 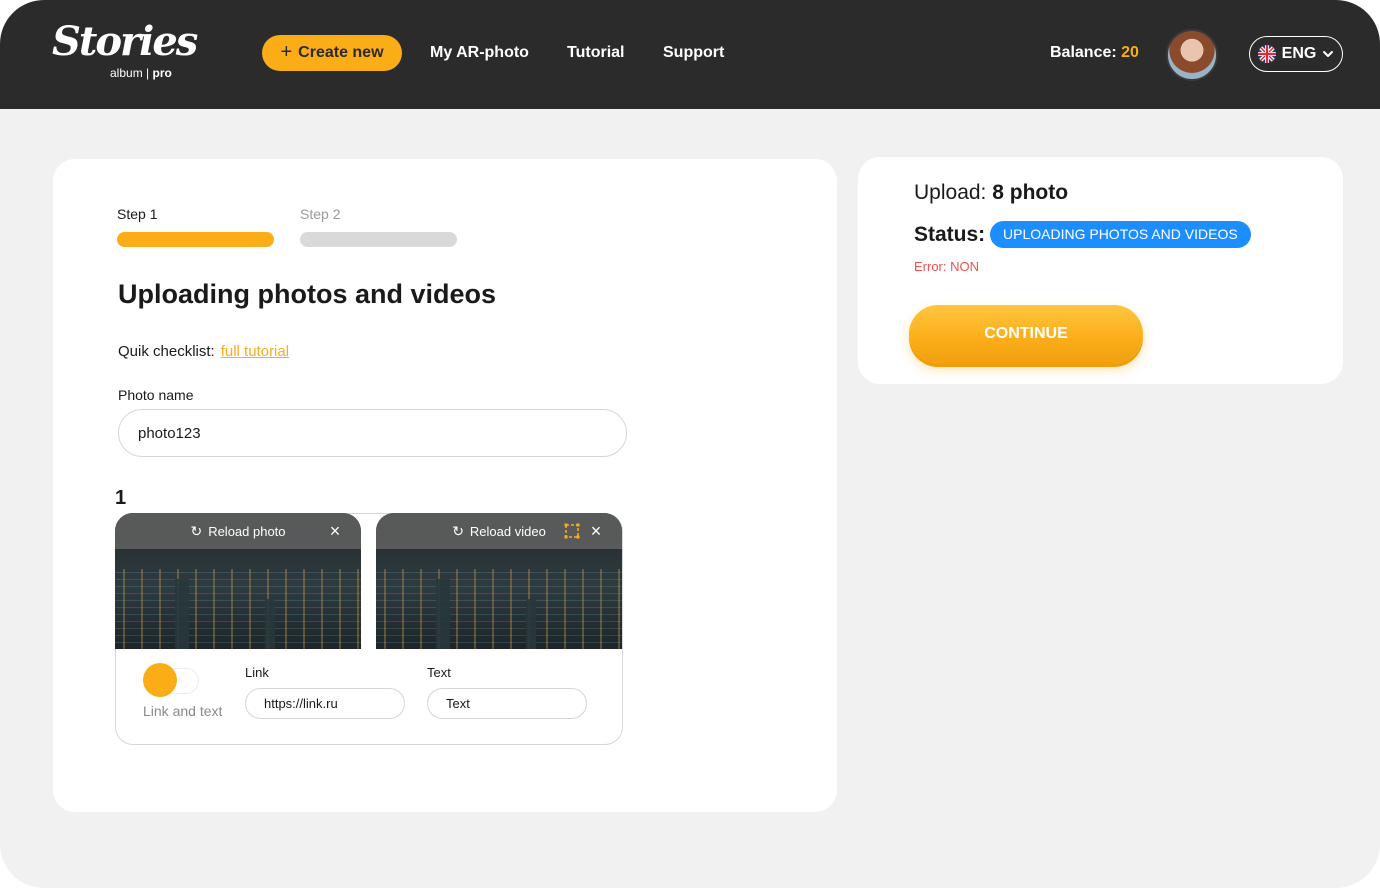 I want to click on nav-tutorial: Tutorial, so click(x=595, y=53).